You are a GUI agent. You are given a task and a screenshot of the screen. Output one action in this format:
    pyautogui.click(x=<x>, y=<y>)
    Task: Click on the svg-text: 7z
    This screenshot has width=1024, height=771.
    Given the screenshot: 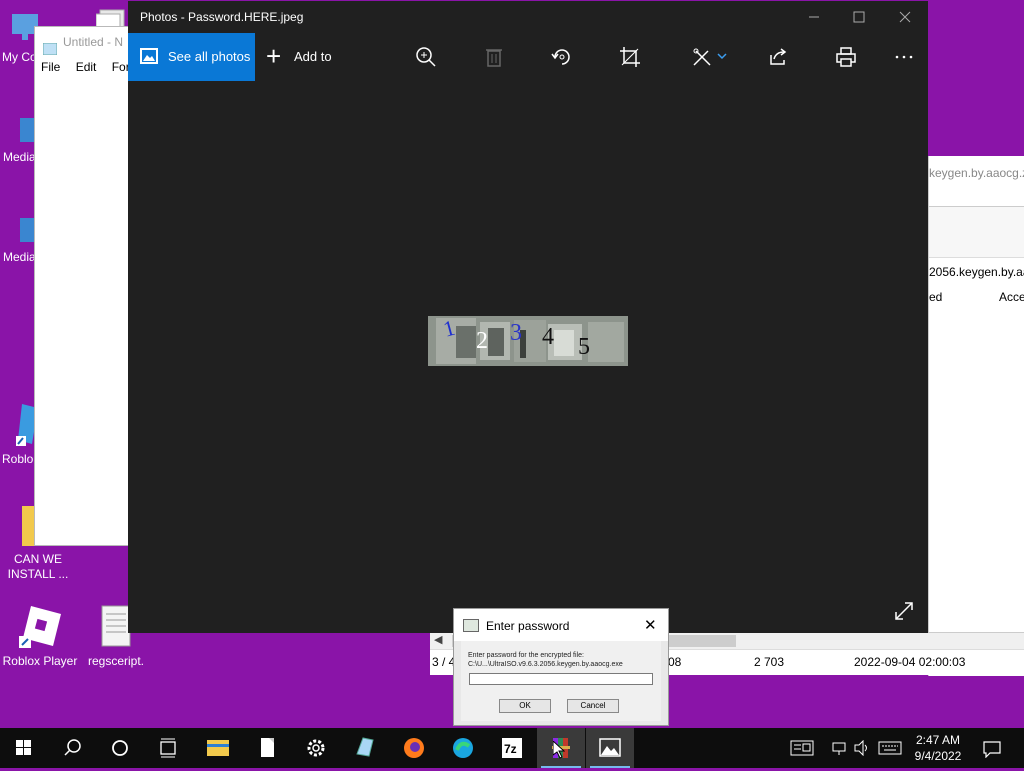 What is the action you would take?
    pyautogui.click(x=510, y=749)
    